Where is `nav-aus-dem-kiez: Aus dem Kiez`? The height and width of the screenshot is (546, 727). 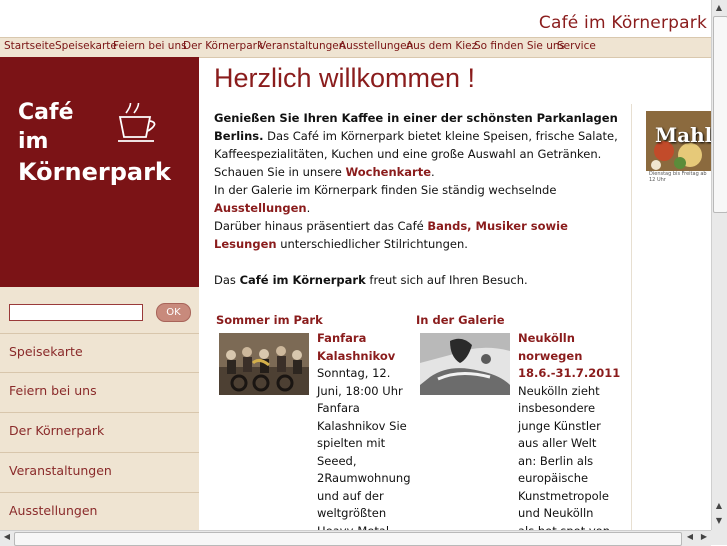 nav-aus-dem-kiez: Aus dem Kiez is located at coordinates (441, 46).